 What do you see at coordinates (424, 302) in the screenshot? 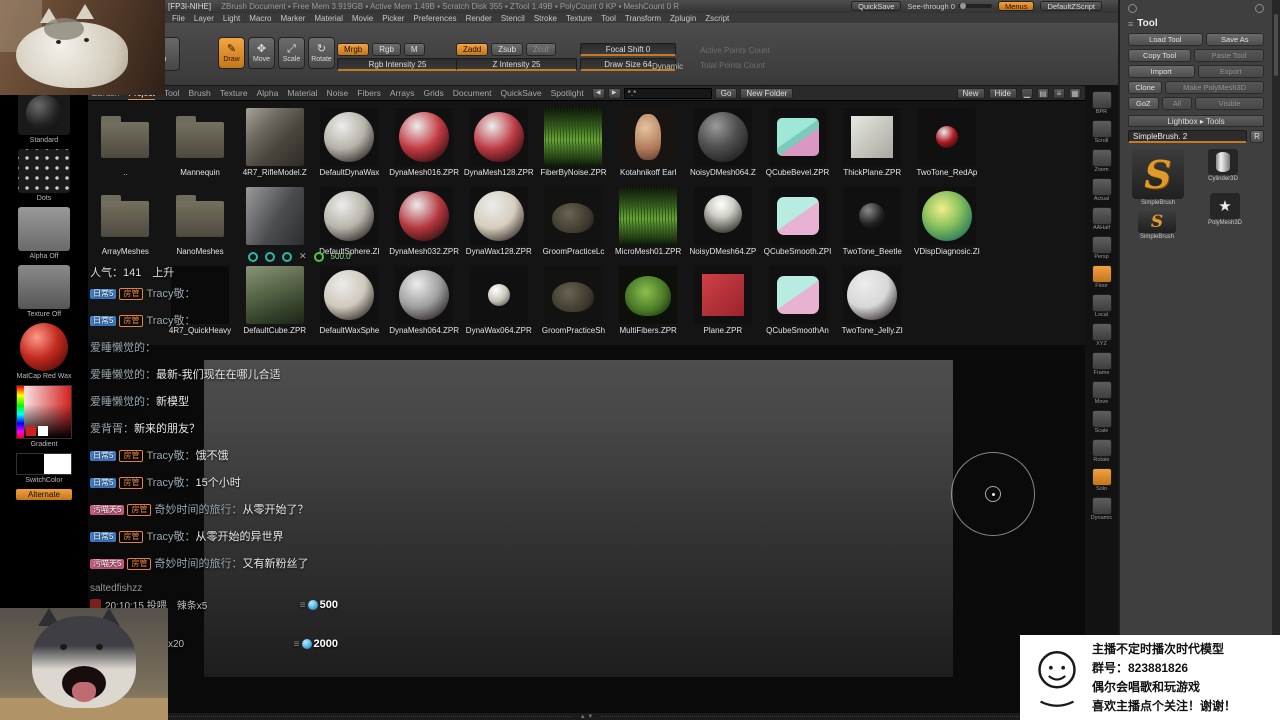
I see `lightbox-item: DynaMesh064.ZPR` at bounding box center [424, 302].